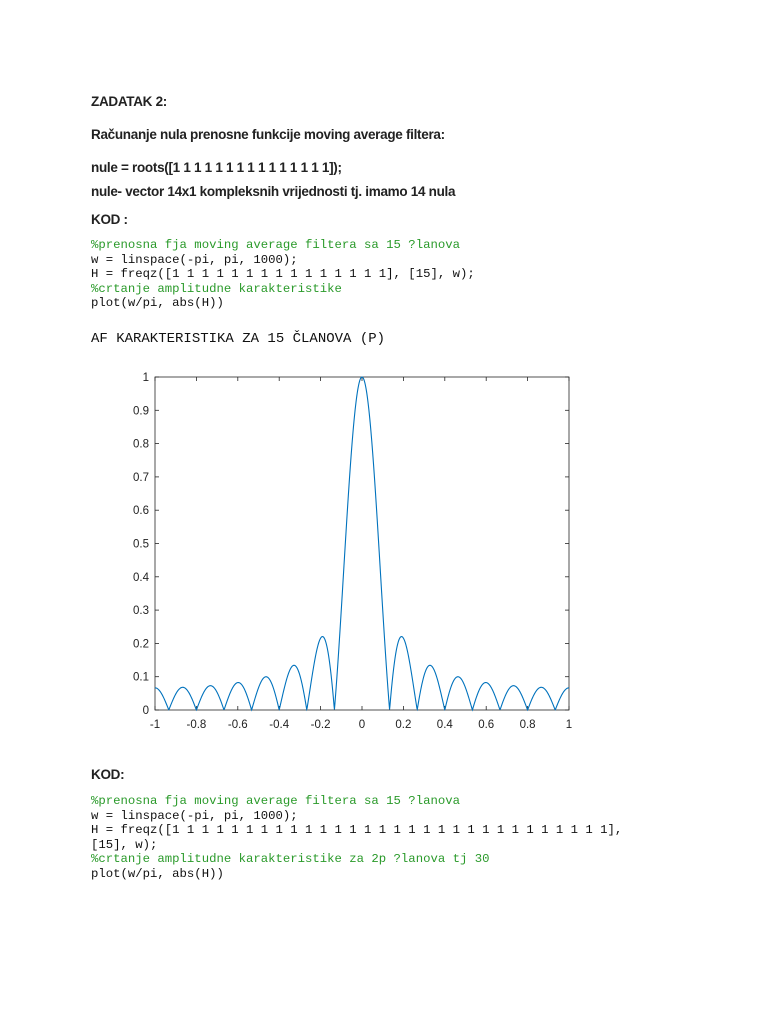  I want to click on x-tick-label: 0.8, so click(528, 725).